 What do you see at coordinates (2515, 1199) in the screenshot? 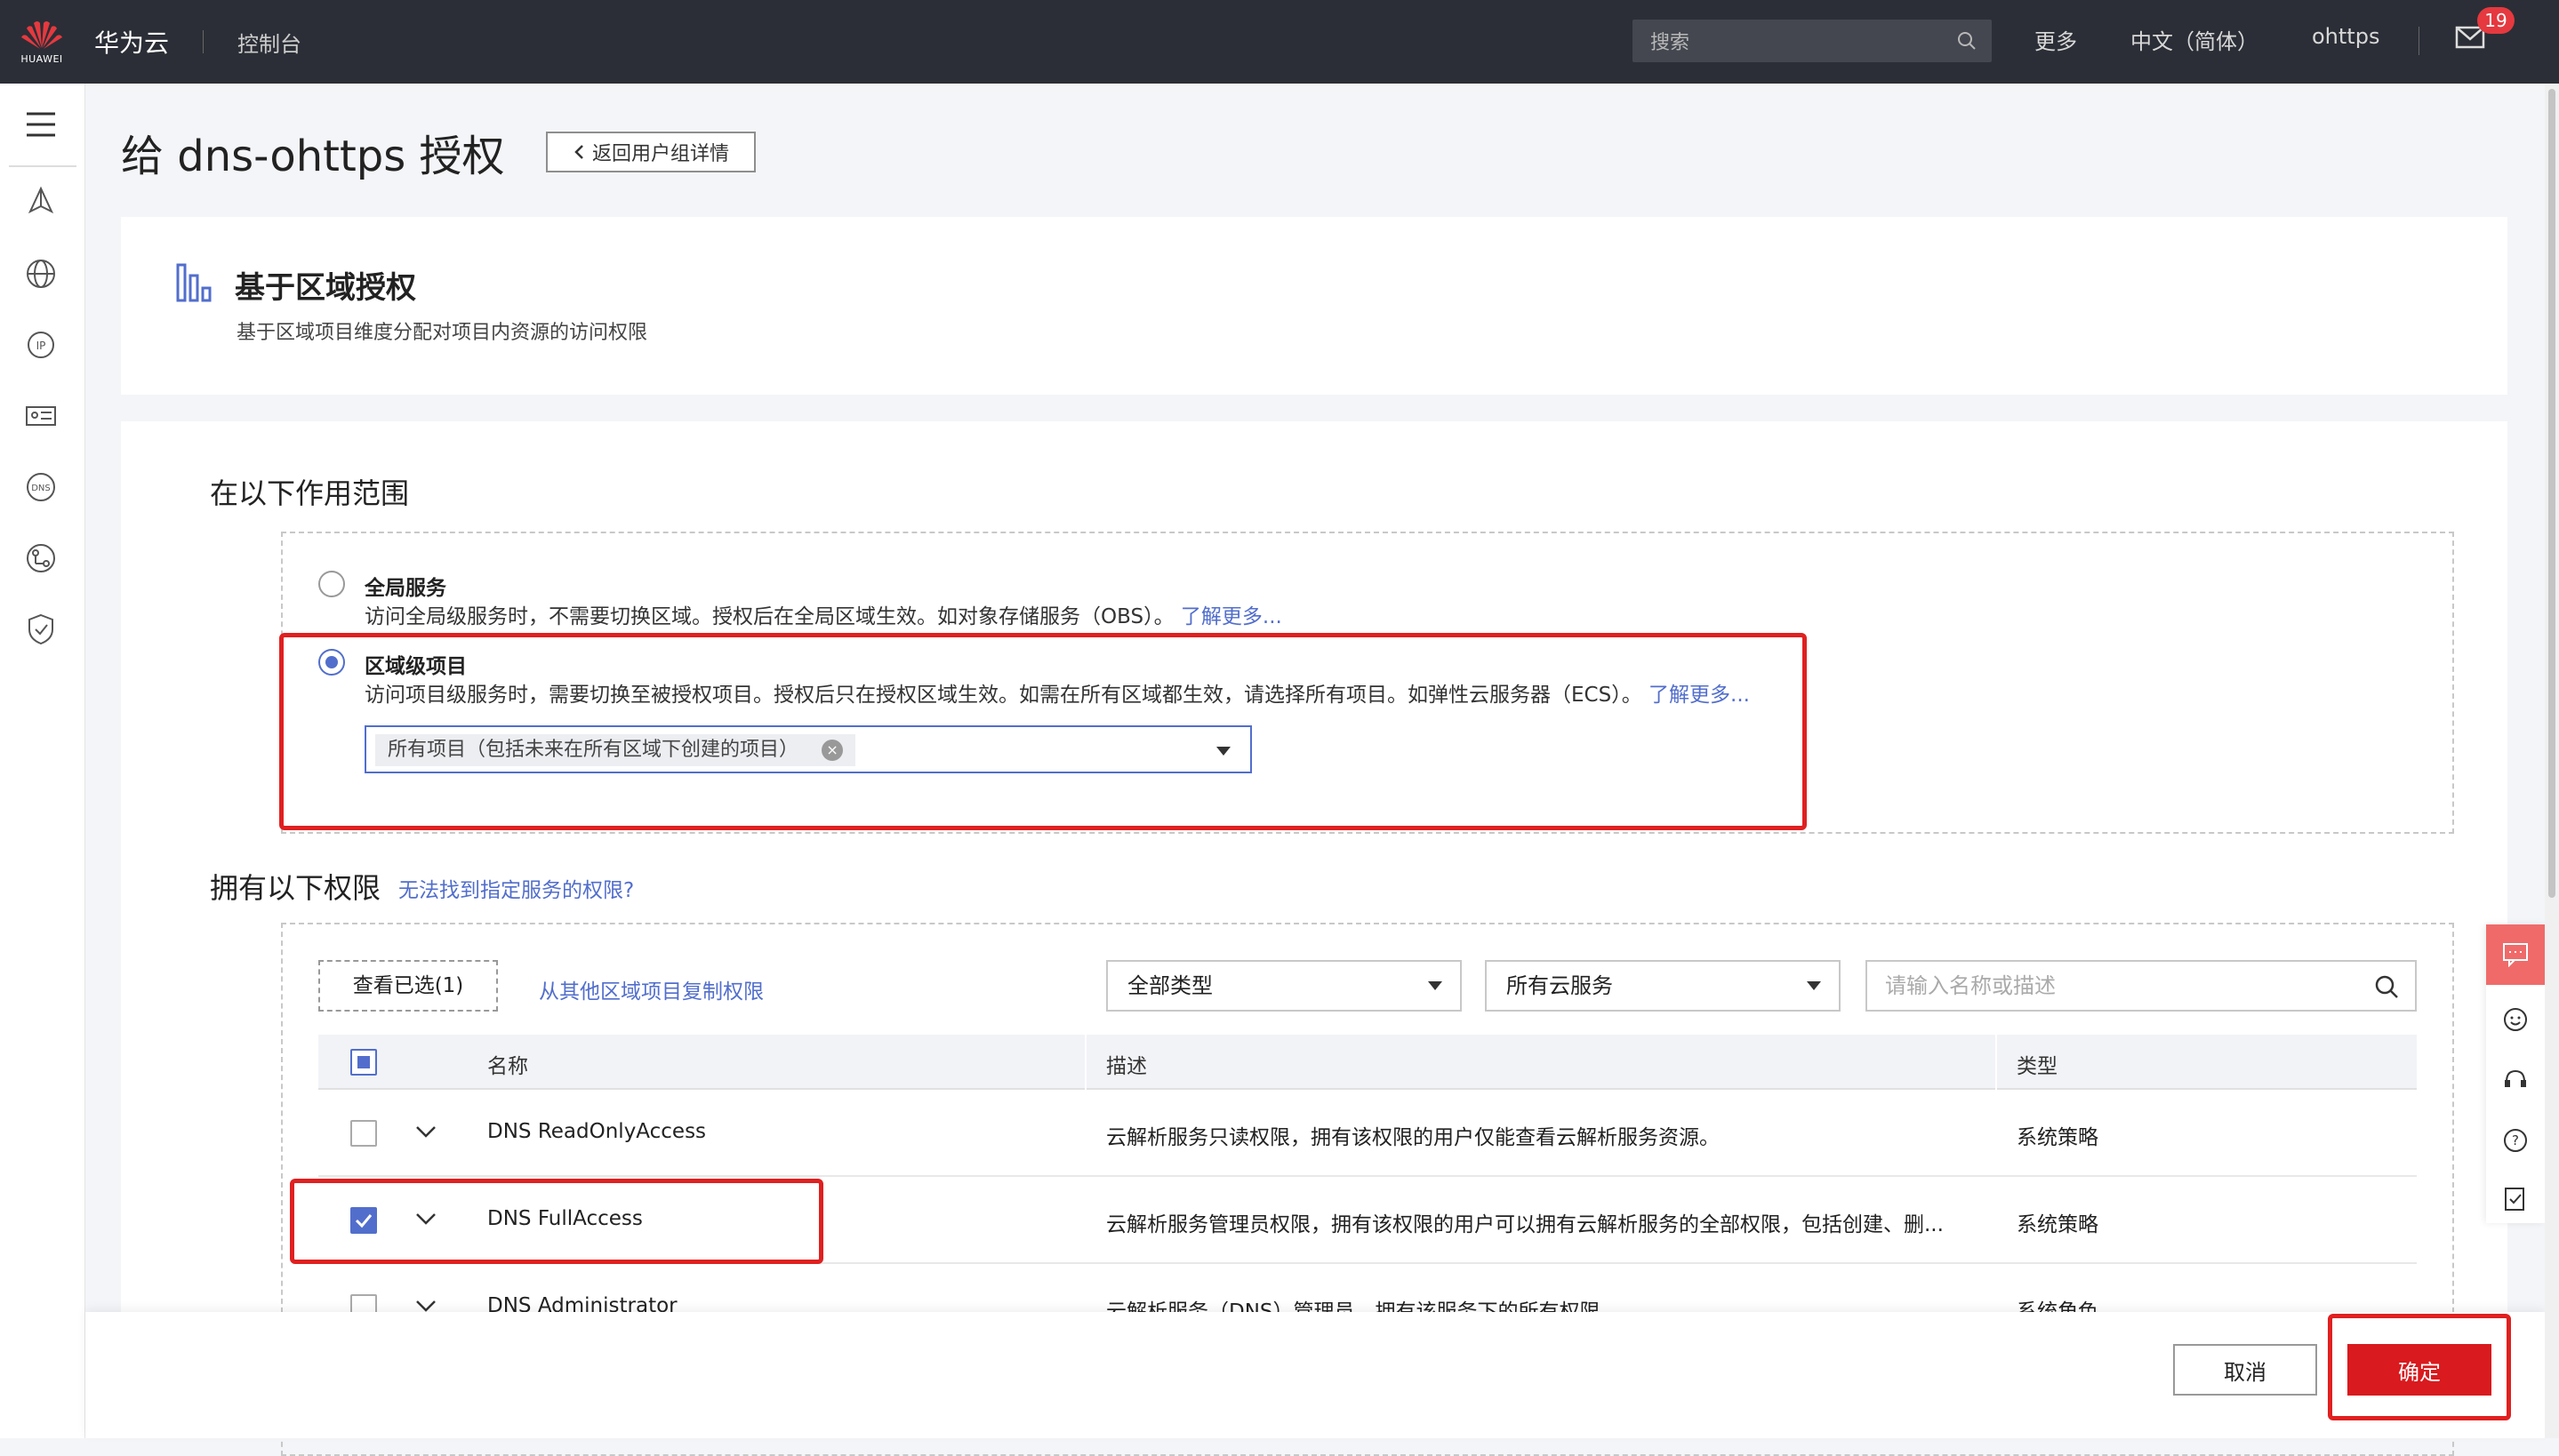
I see `notes-icon` at bounding box center [2515, 1199].